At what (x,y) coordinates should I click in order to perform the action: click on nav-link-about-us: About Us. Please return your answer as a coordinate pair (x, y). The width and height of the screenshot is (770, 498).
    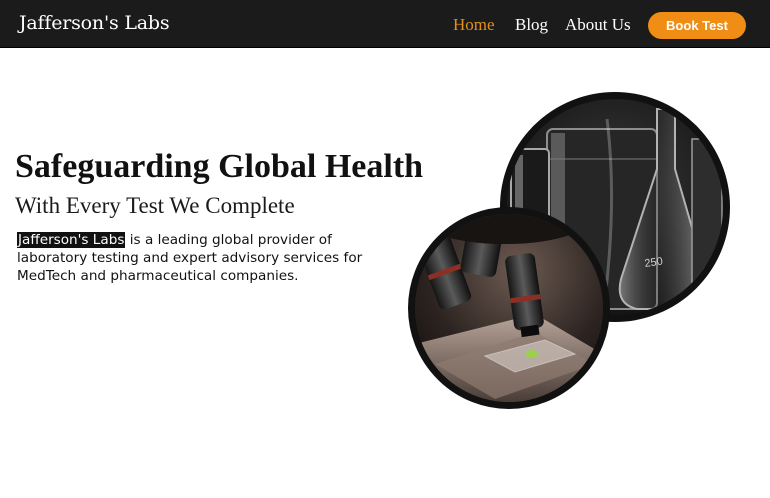
    Looking at the image, I should click on (598, 25).